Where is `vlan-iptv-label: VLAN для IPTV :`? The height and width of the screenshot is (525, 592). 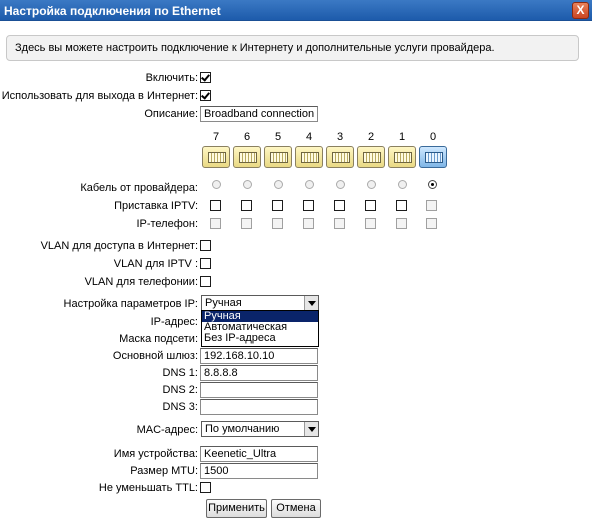 vlan-iptv-label: VLAN для IPTV : is located at coordinates (155, 264).